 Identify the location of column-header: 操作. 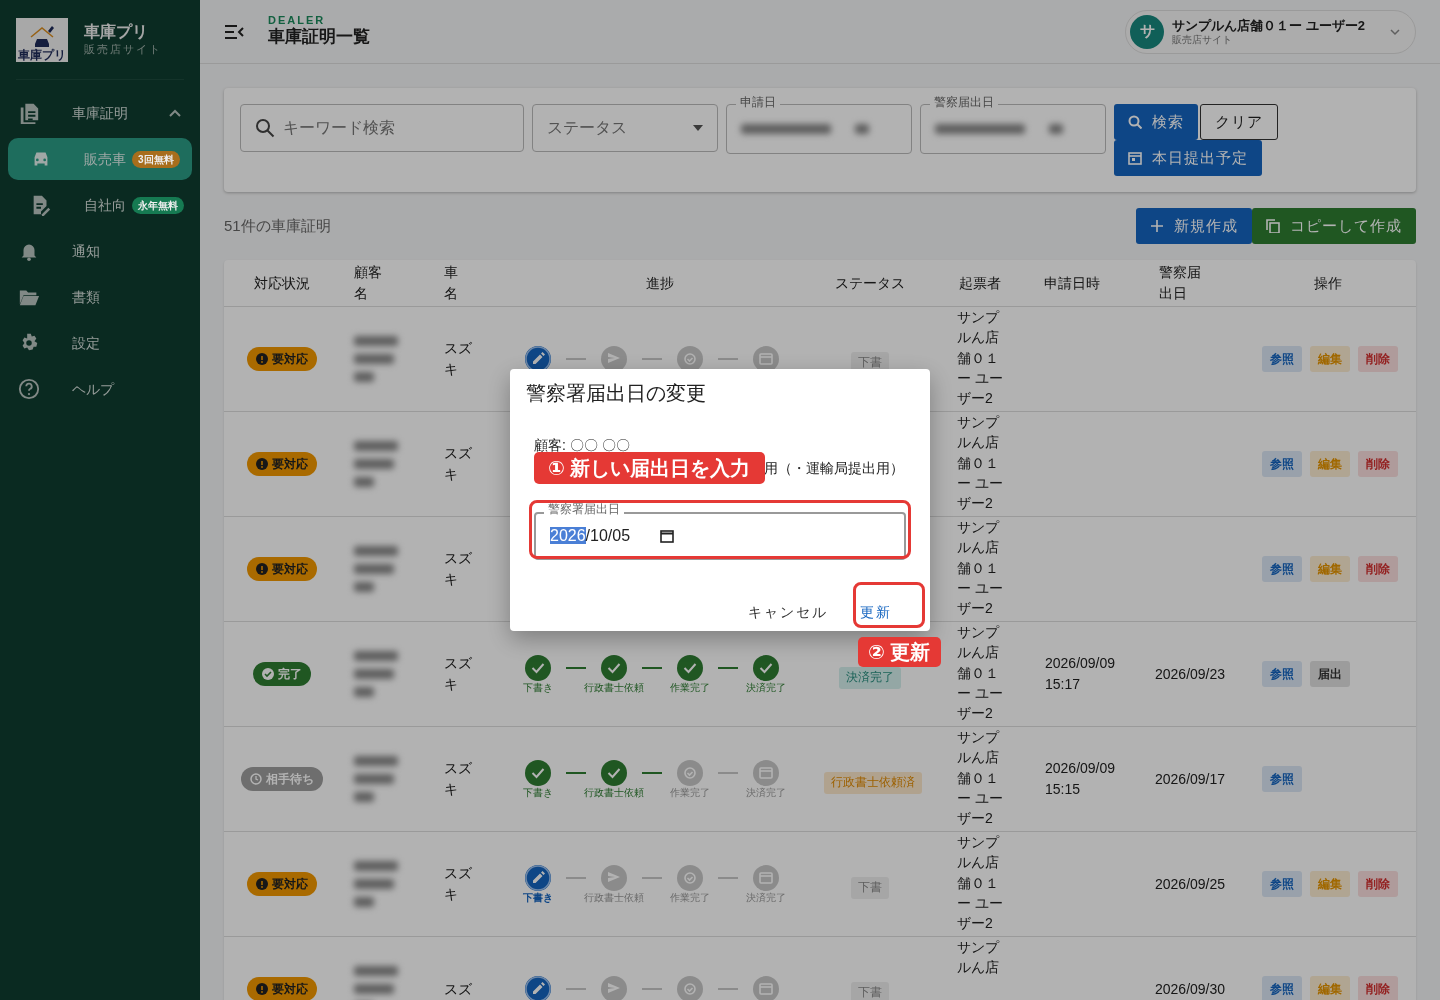
(1328, 283).